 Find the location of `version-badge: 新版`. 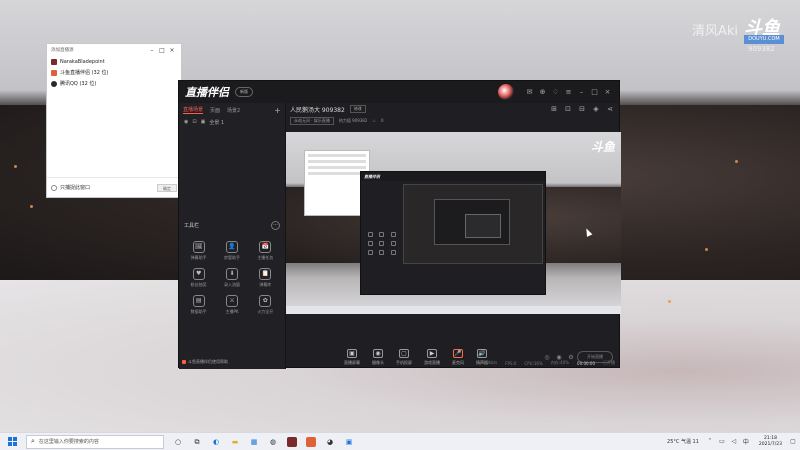

version-badge: 新版 is located at coordinates (244, 92).